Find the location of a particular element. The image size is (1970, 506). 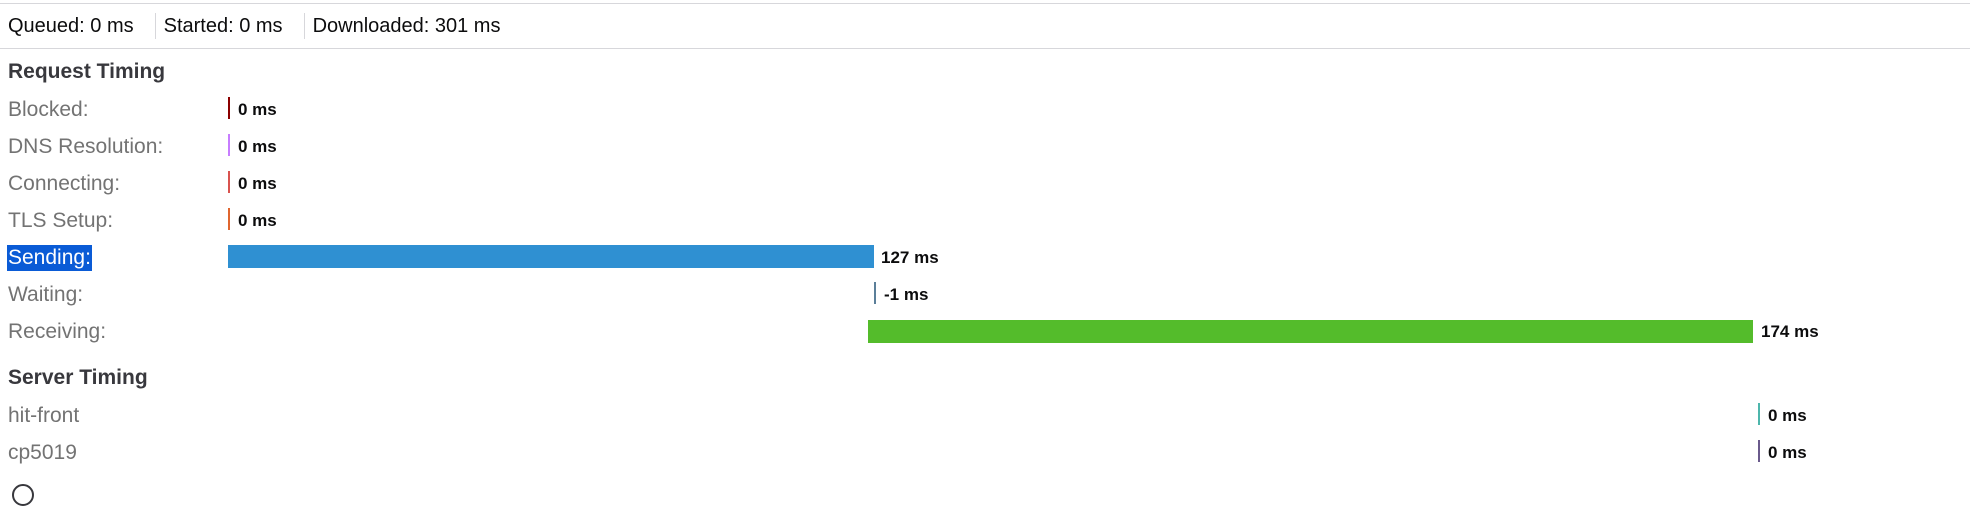

server-timing-title: Server Timing is located at coordinates (78, 377).